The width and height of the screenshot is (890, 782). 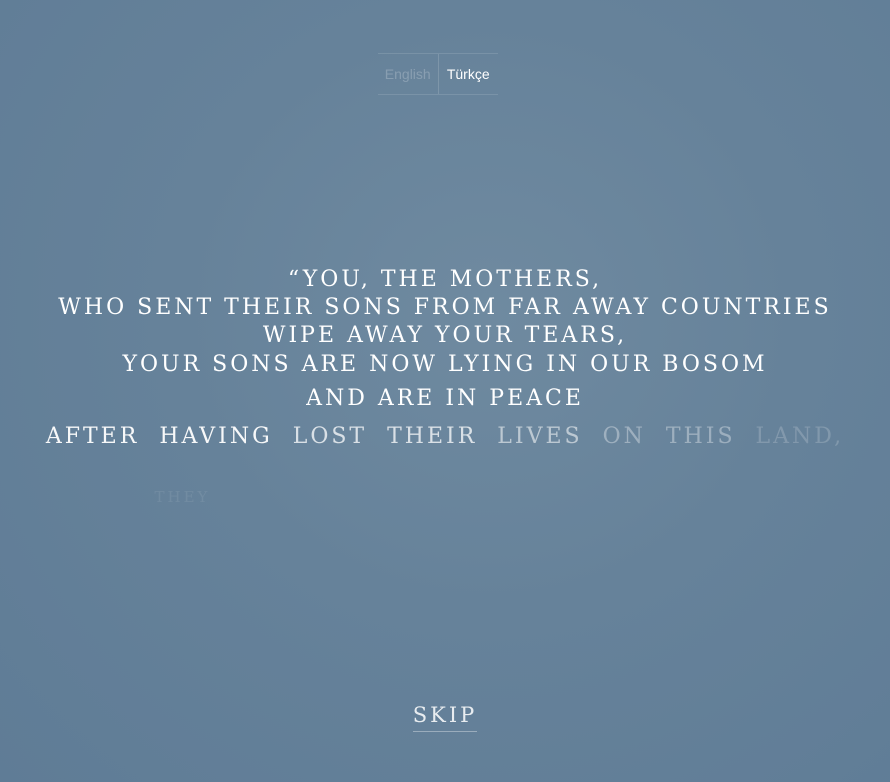 I want to click on quote-word: AFTER, so click(x=92, y=436).